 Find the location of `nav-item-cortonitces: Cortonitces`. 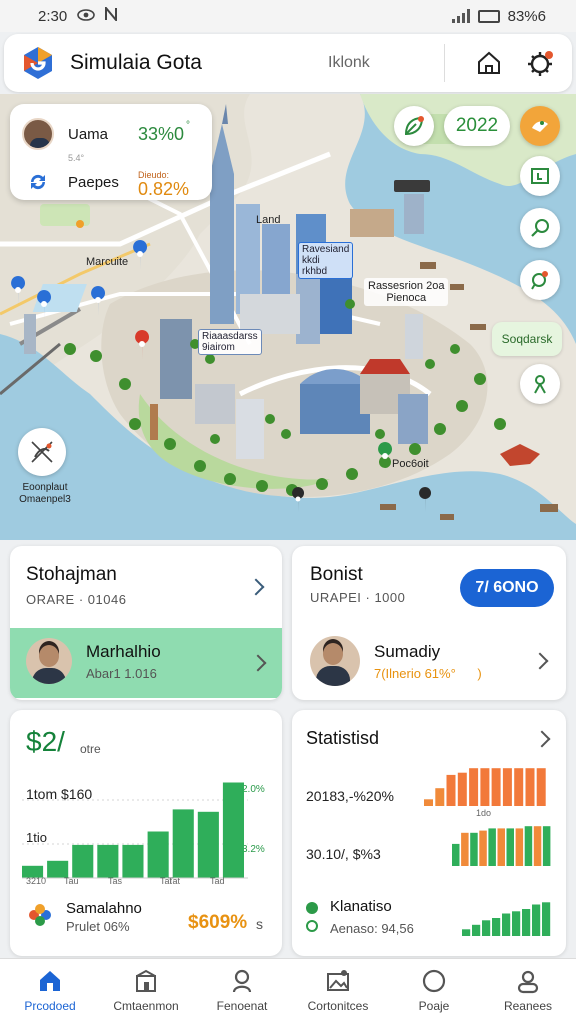

nav-item-cortonitces: Cortonitces is located at coordinates (338, 990).